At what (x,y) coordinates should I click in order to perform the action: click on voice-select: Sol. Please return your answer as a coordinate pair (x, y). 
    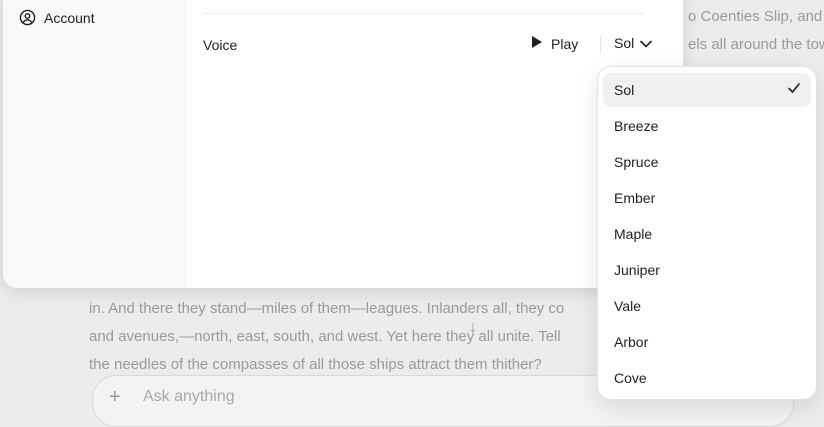
    Looking at the image, I should click on (633, 43).